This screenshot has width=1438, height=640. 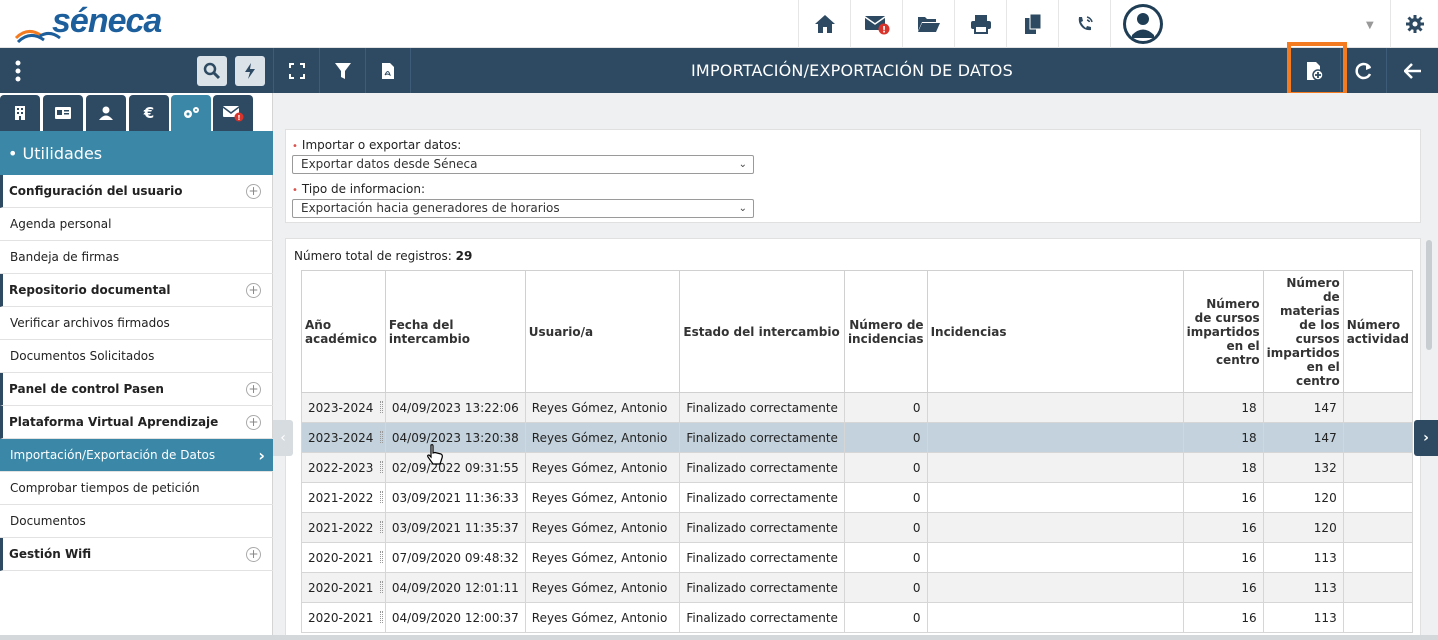 What do you see at coordinates (602, 331) in the screenshot?
I see `column-header: Usuario/a` at bounding box center [602, 331].